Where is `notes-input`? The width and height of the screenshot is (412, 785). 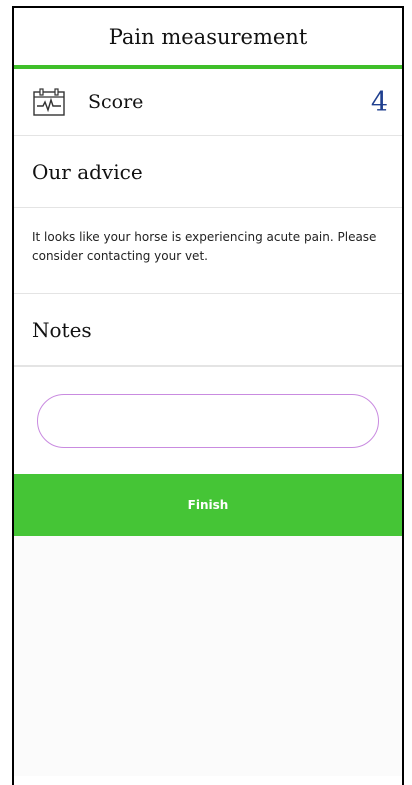 notes-input is located at coordinates (208, 420).